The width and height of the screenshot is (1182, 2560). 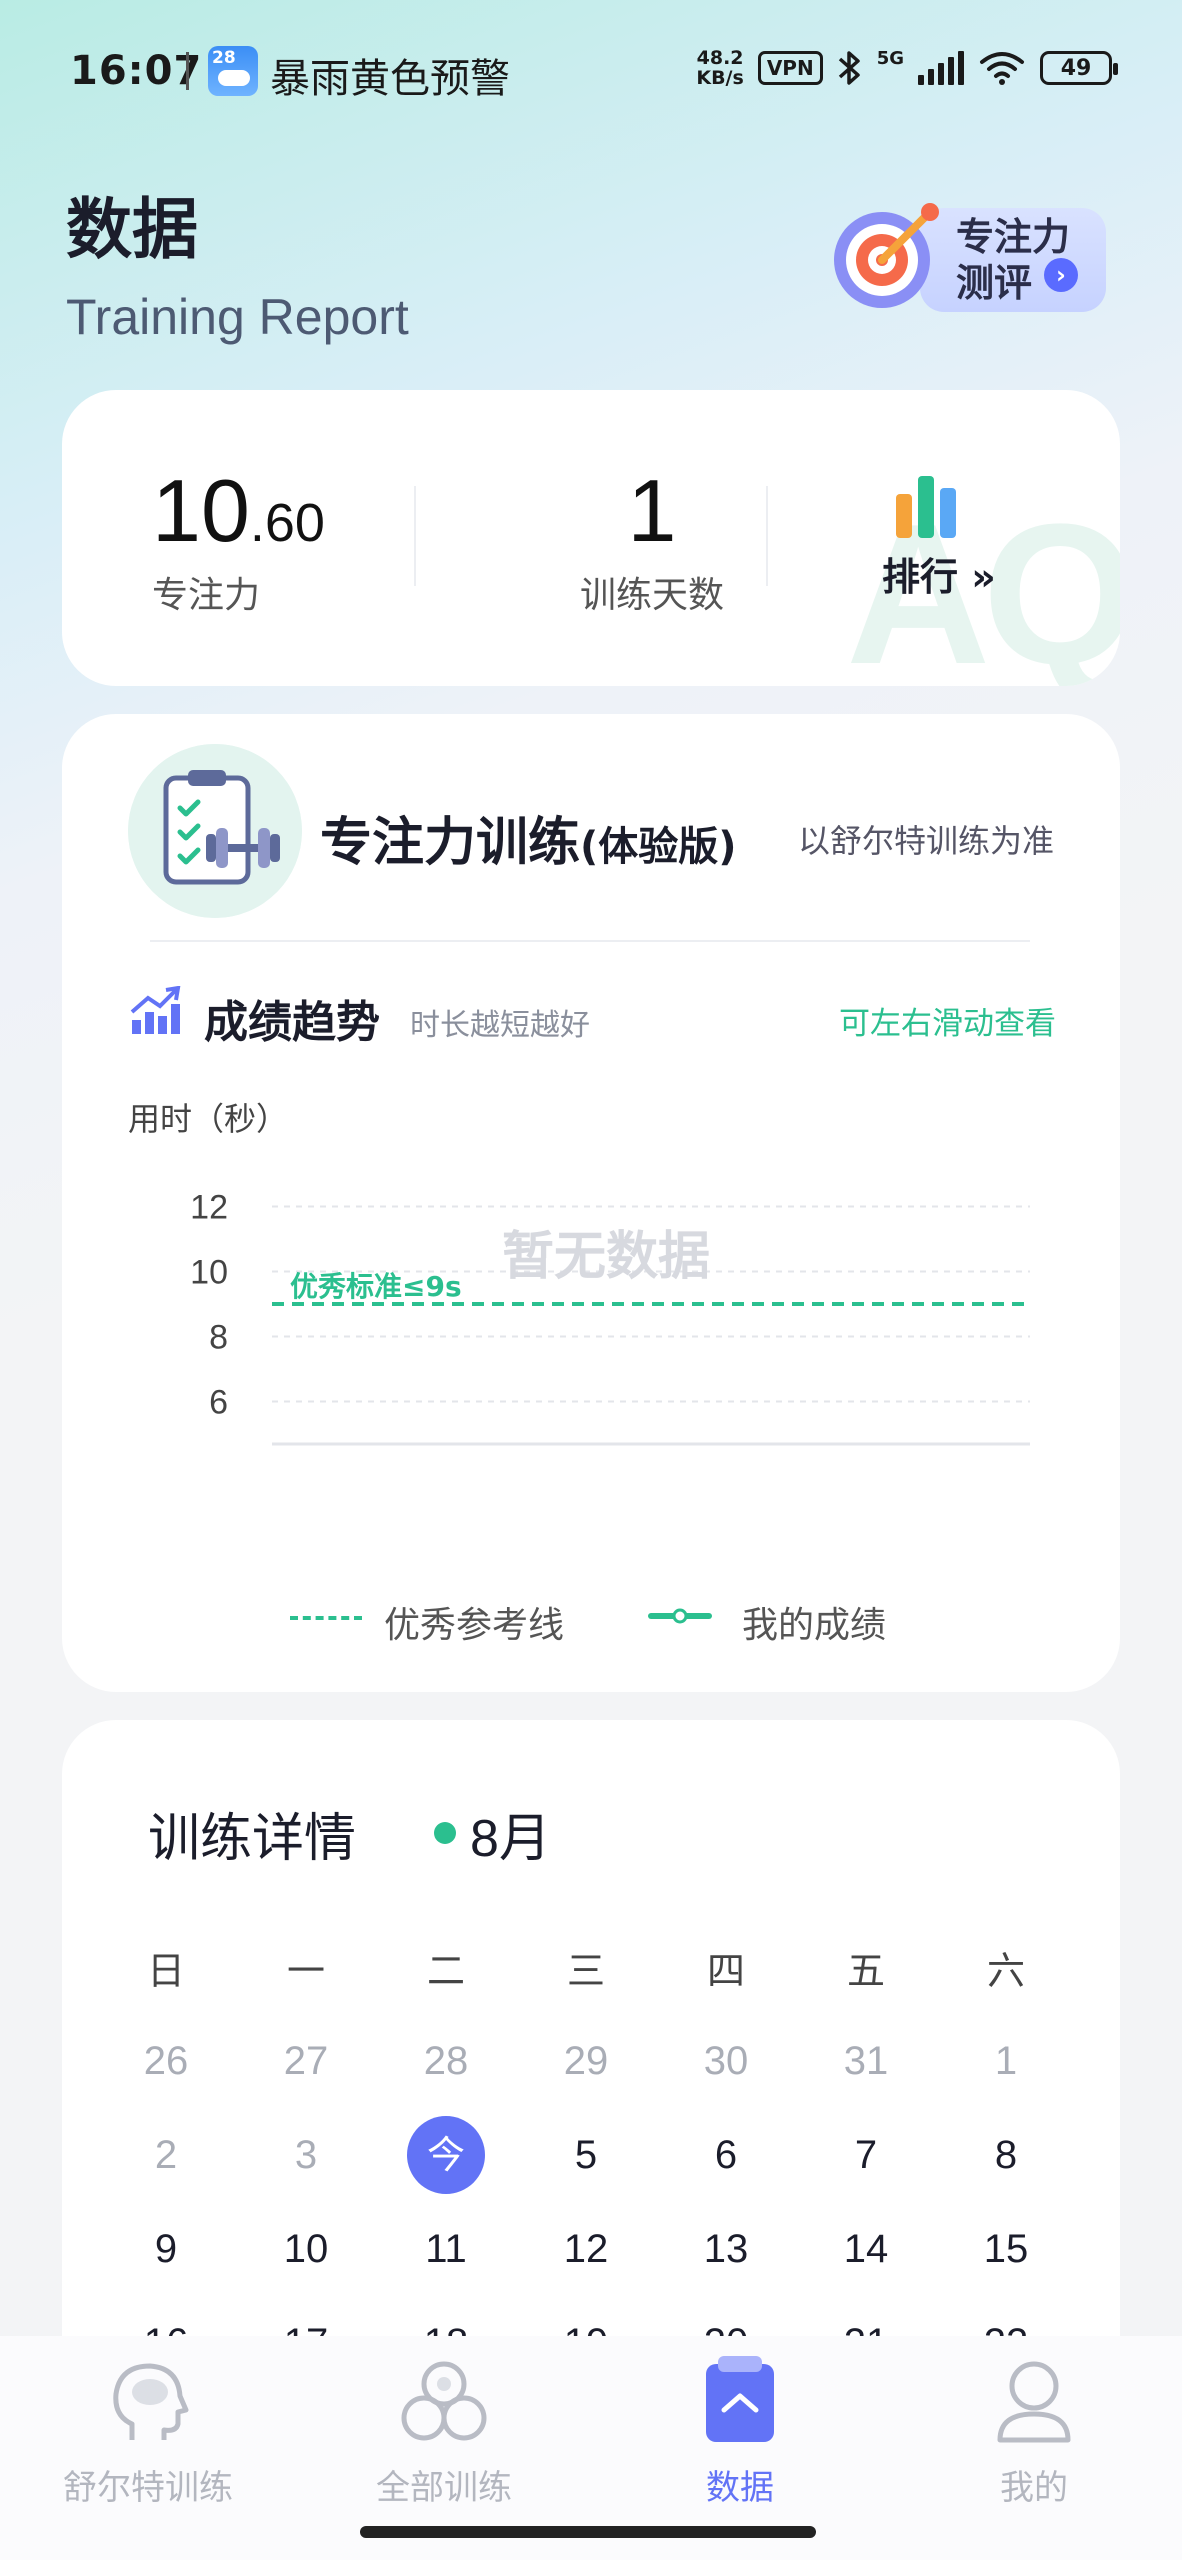 What do you see at coordinates (215, 831) in the screenshot?
I see `clipboard-dumbbell-icon` at bounding box center [215, 831].